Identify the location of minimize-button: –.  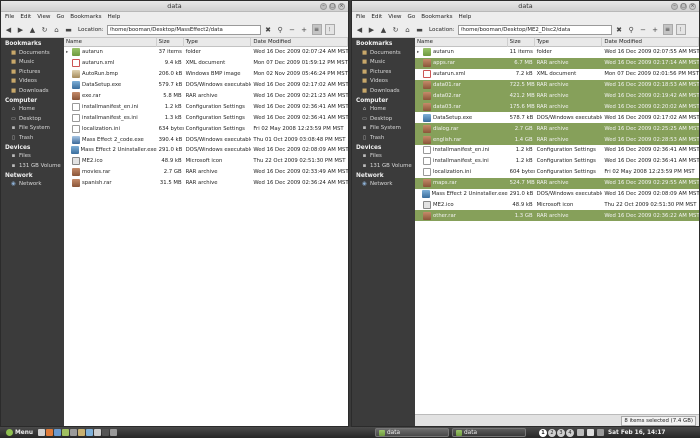
(674, 6).